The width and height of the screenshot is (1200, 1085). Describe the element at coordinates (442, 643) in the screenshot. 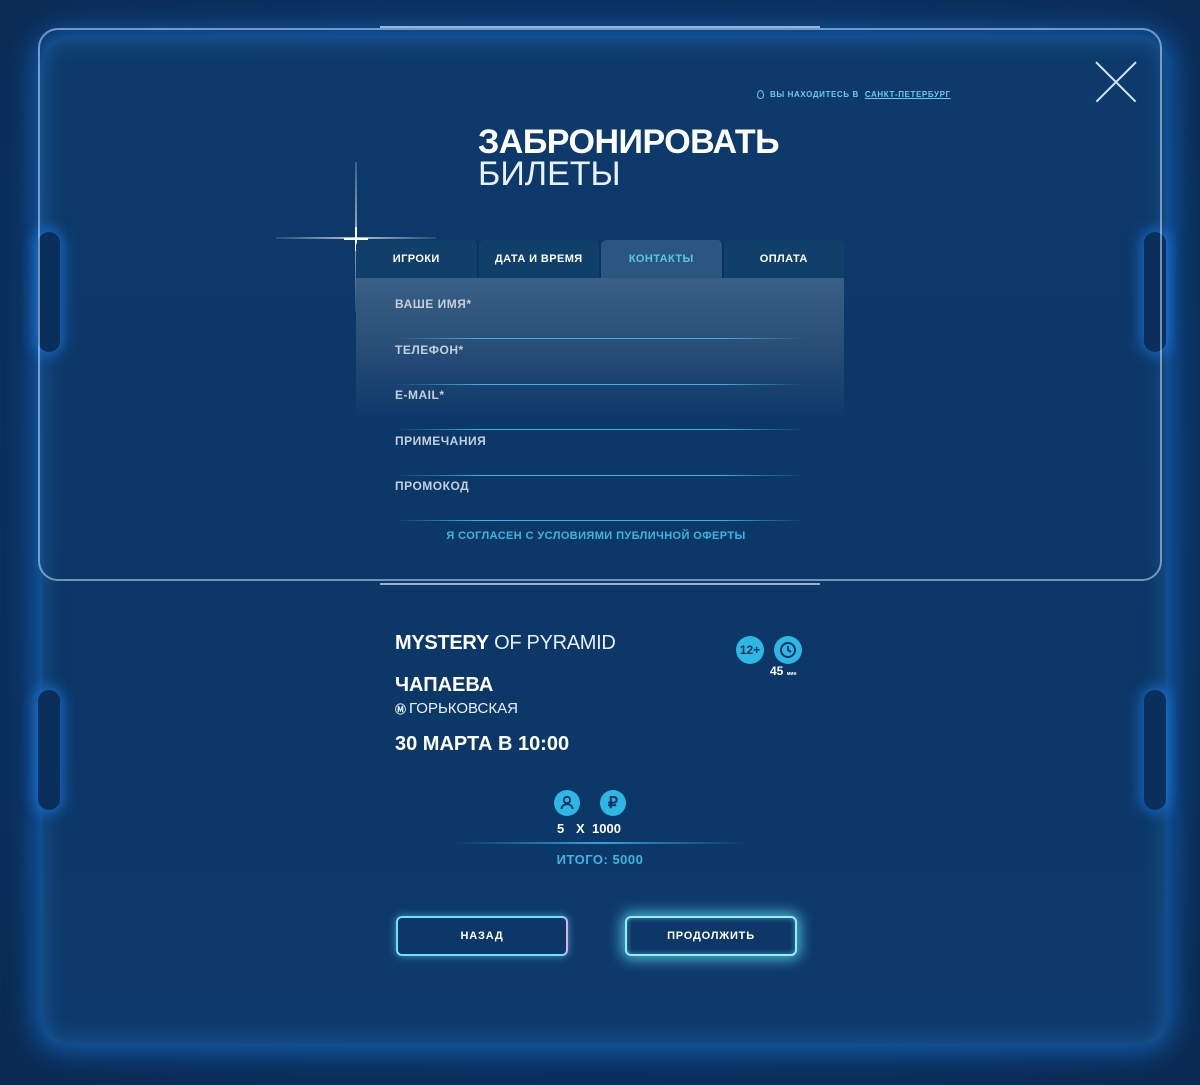

I see `game-title-bold: MYSTERY` at that location.